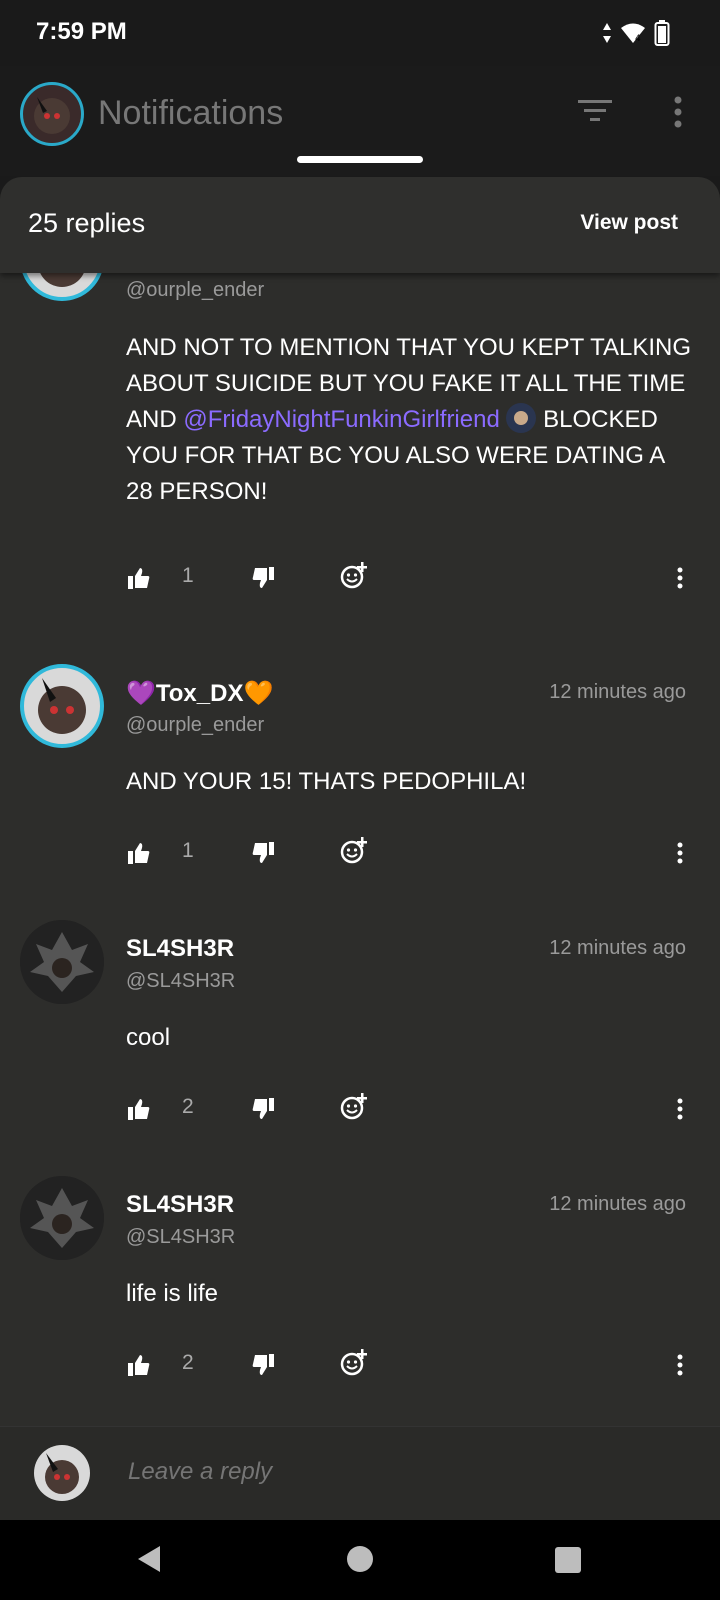 The height and width of the screenshot is (1600, 720). I want to click on home-icon, so click(360, 1559).